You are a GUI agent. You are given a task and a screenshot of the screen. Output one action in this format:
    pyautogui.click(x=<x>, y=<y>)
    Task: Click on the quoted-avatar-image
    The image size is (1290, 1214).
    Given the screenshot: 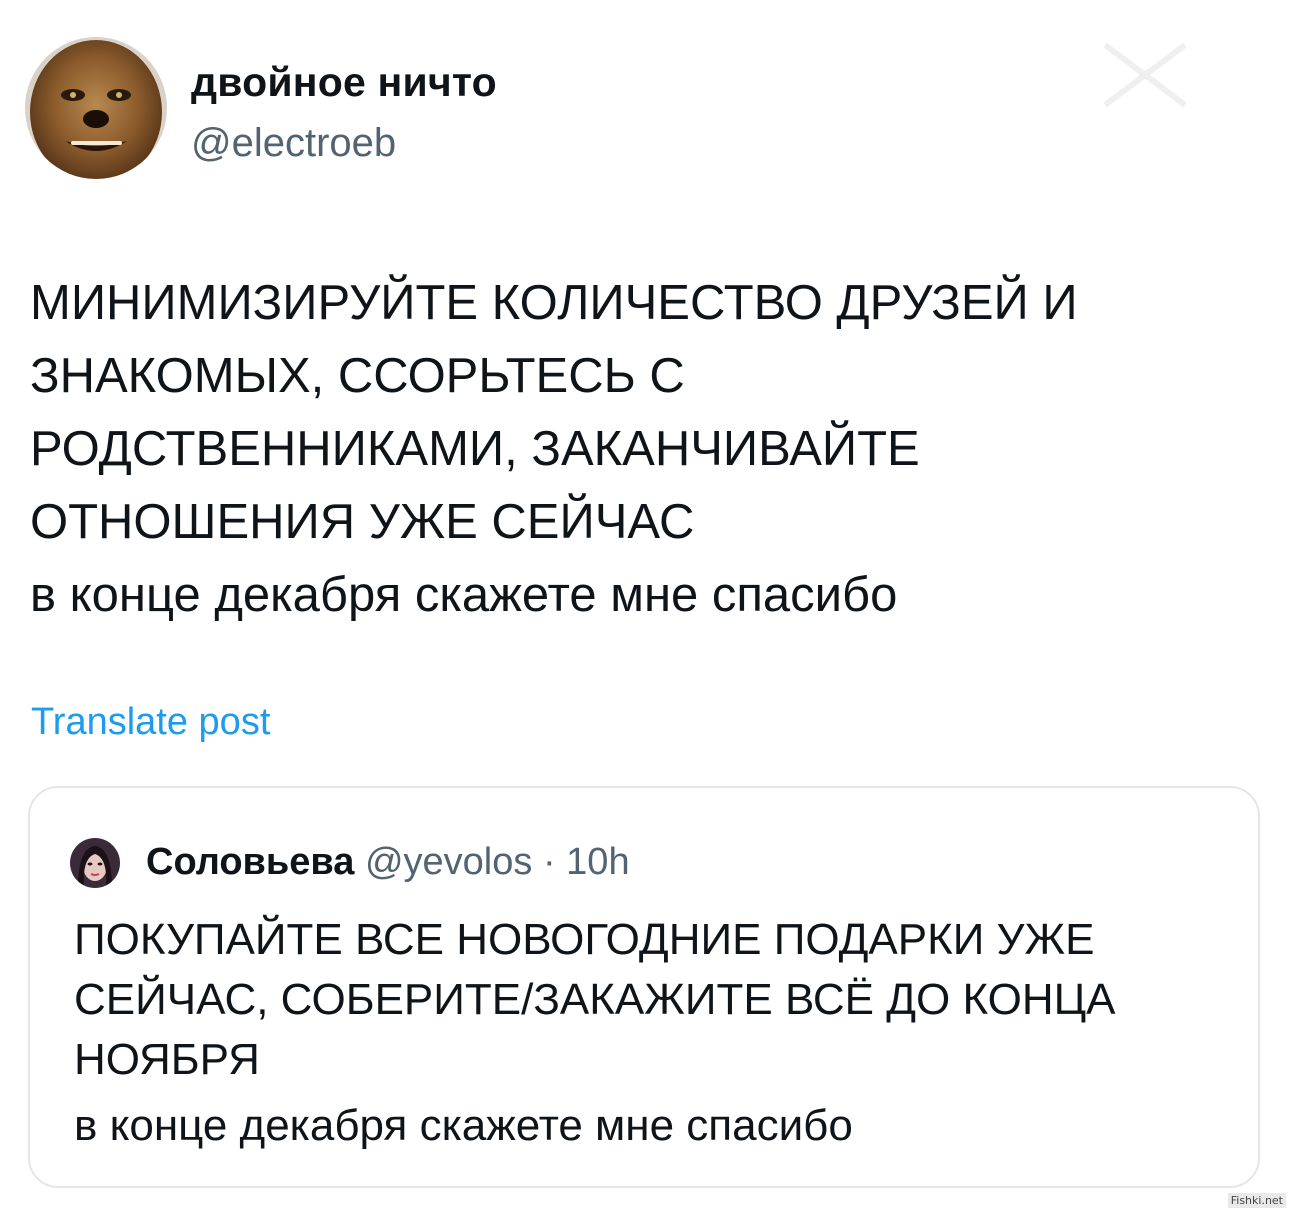 What is the action you would take?
    pyautogui.click(x=95, y=863)
    